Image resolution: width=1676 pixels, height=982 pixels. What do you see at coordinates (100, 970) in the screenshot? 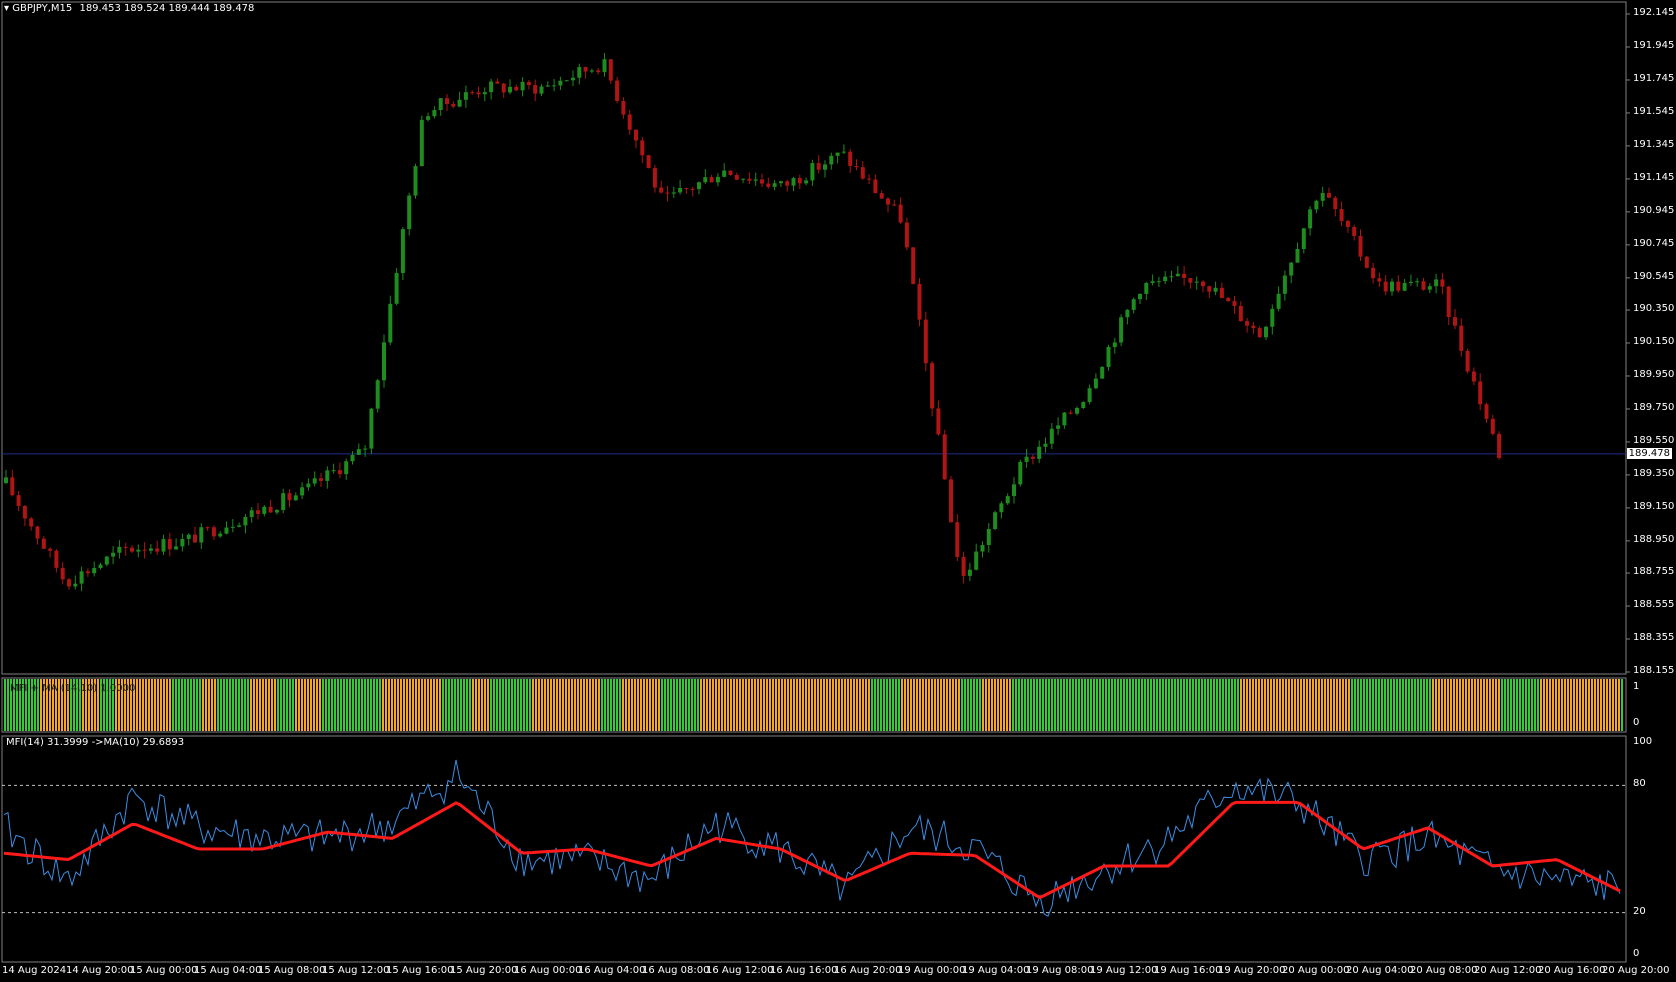
I see `time-tick-label: 14 Aug 20:00` at bounding box center [100, 970].